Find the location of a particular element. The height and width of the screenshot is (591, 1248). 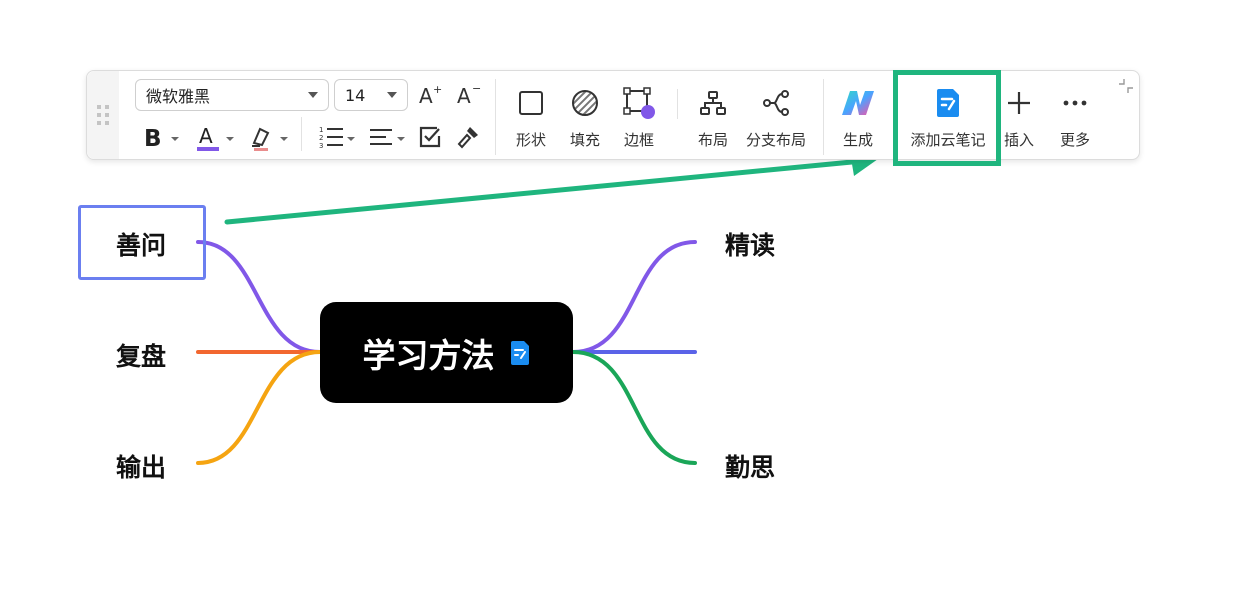

checkbox-icon is located at coordinates (430, 137).